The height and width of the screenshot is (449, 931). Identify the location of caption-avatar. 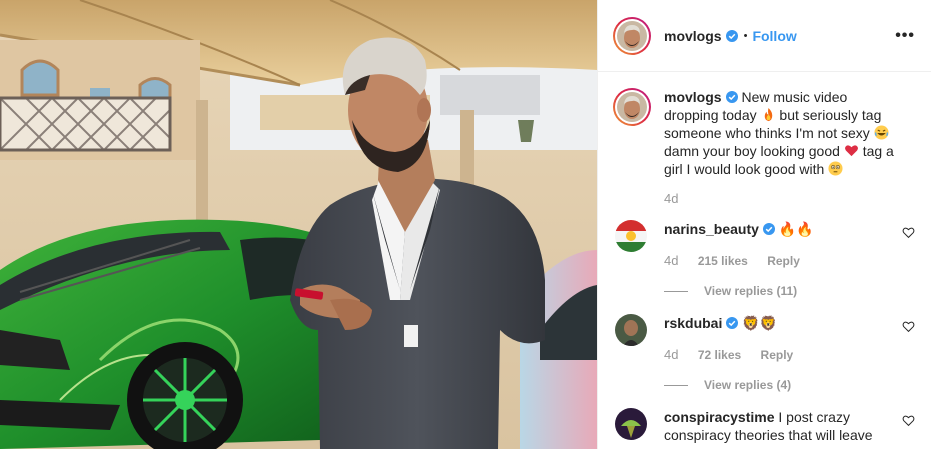
(632, 107).